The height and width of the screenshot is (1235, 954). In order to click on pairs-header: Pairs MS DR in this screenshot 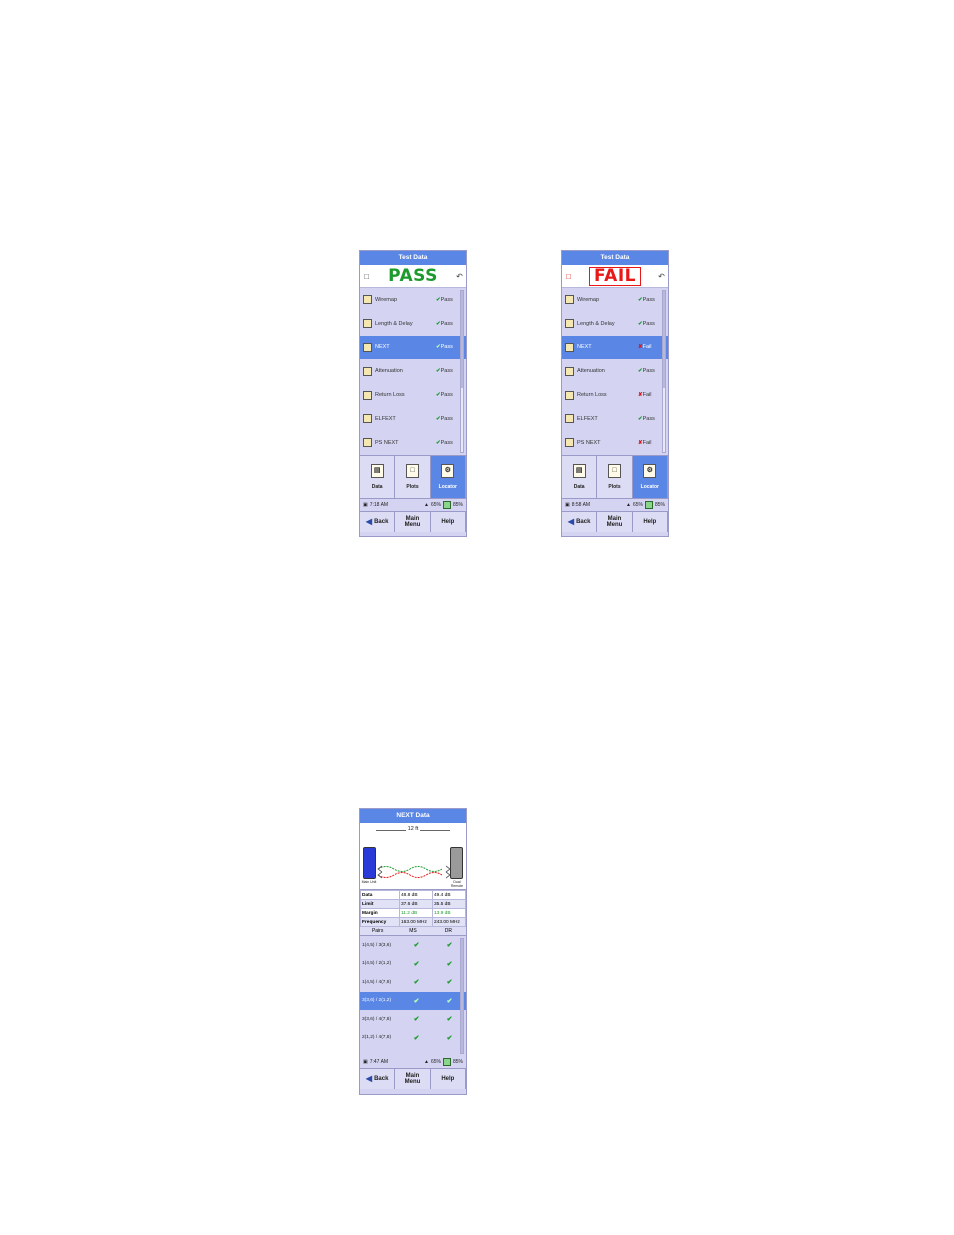, I will do `click(413, 931)`.